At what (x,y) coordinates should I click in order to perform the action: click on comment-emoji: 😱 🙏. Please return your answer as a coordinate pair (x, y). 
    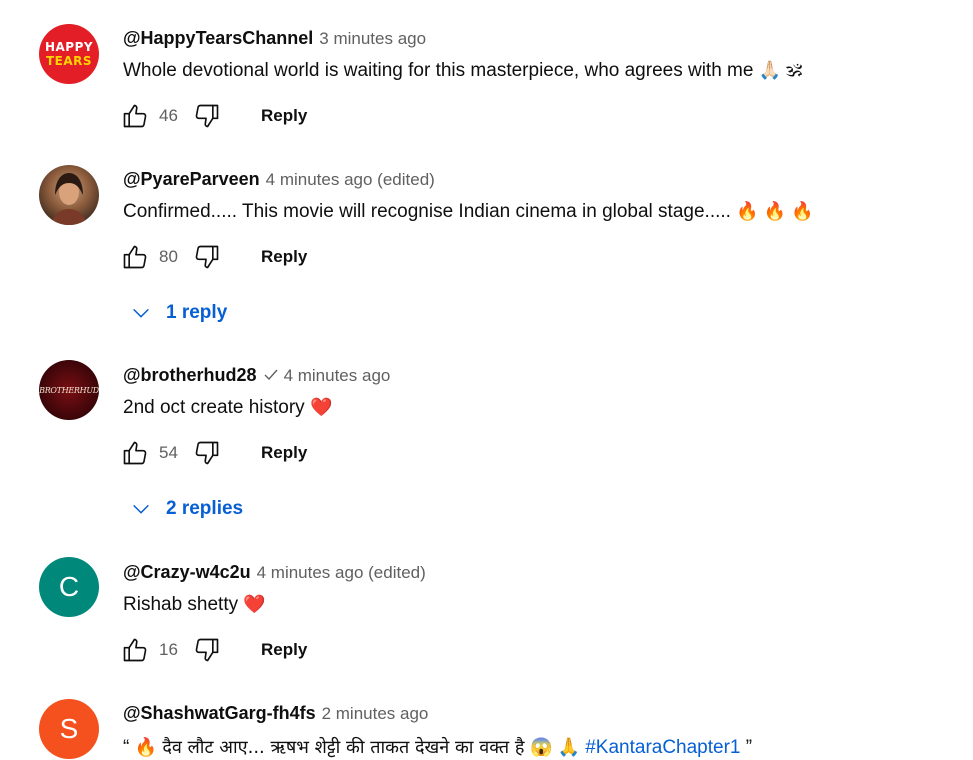
    Looking at the image, I should click on (555, 747).